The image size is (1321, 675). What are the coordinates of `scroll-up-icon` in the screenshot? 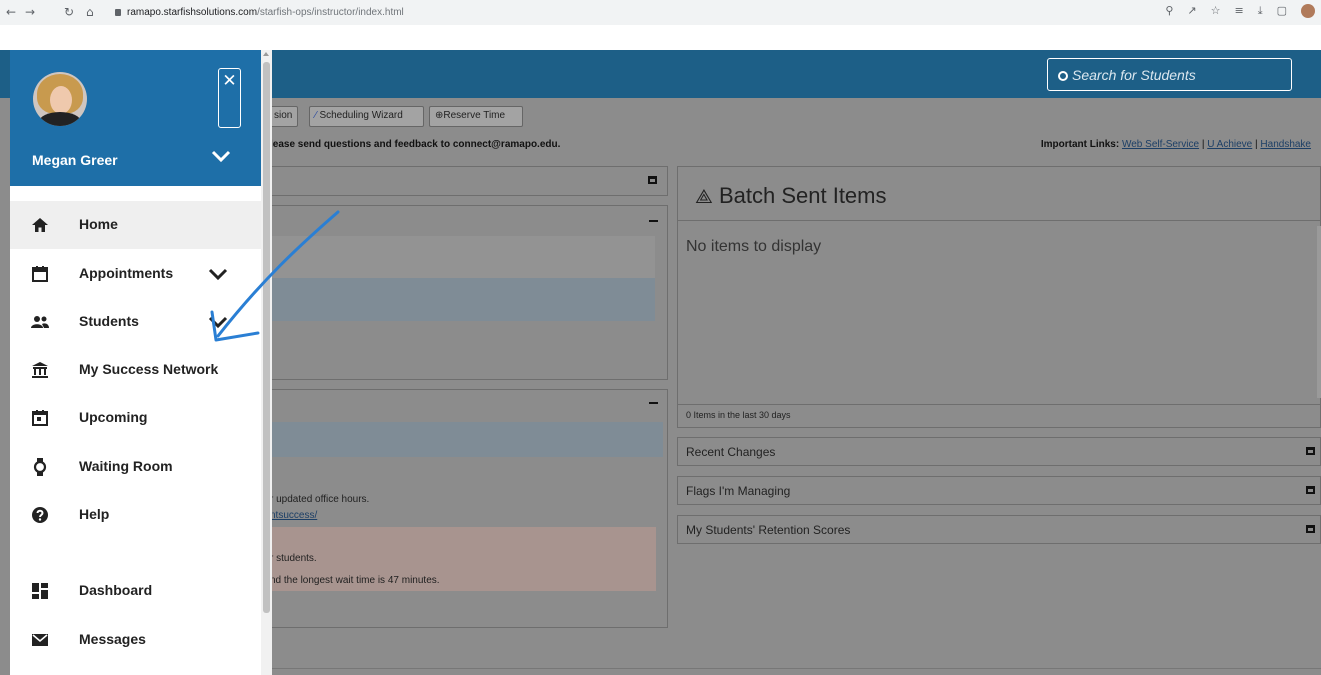 It's located at (266, 54).